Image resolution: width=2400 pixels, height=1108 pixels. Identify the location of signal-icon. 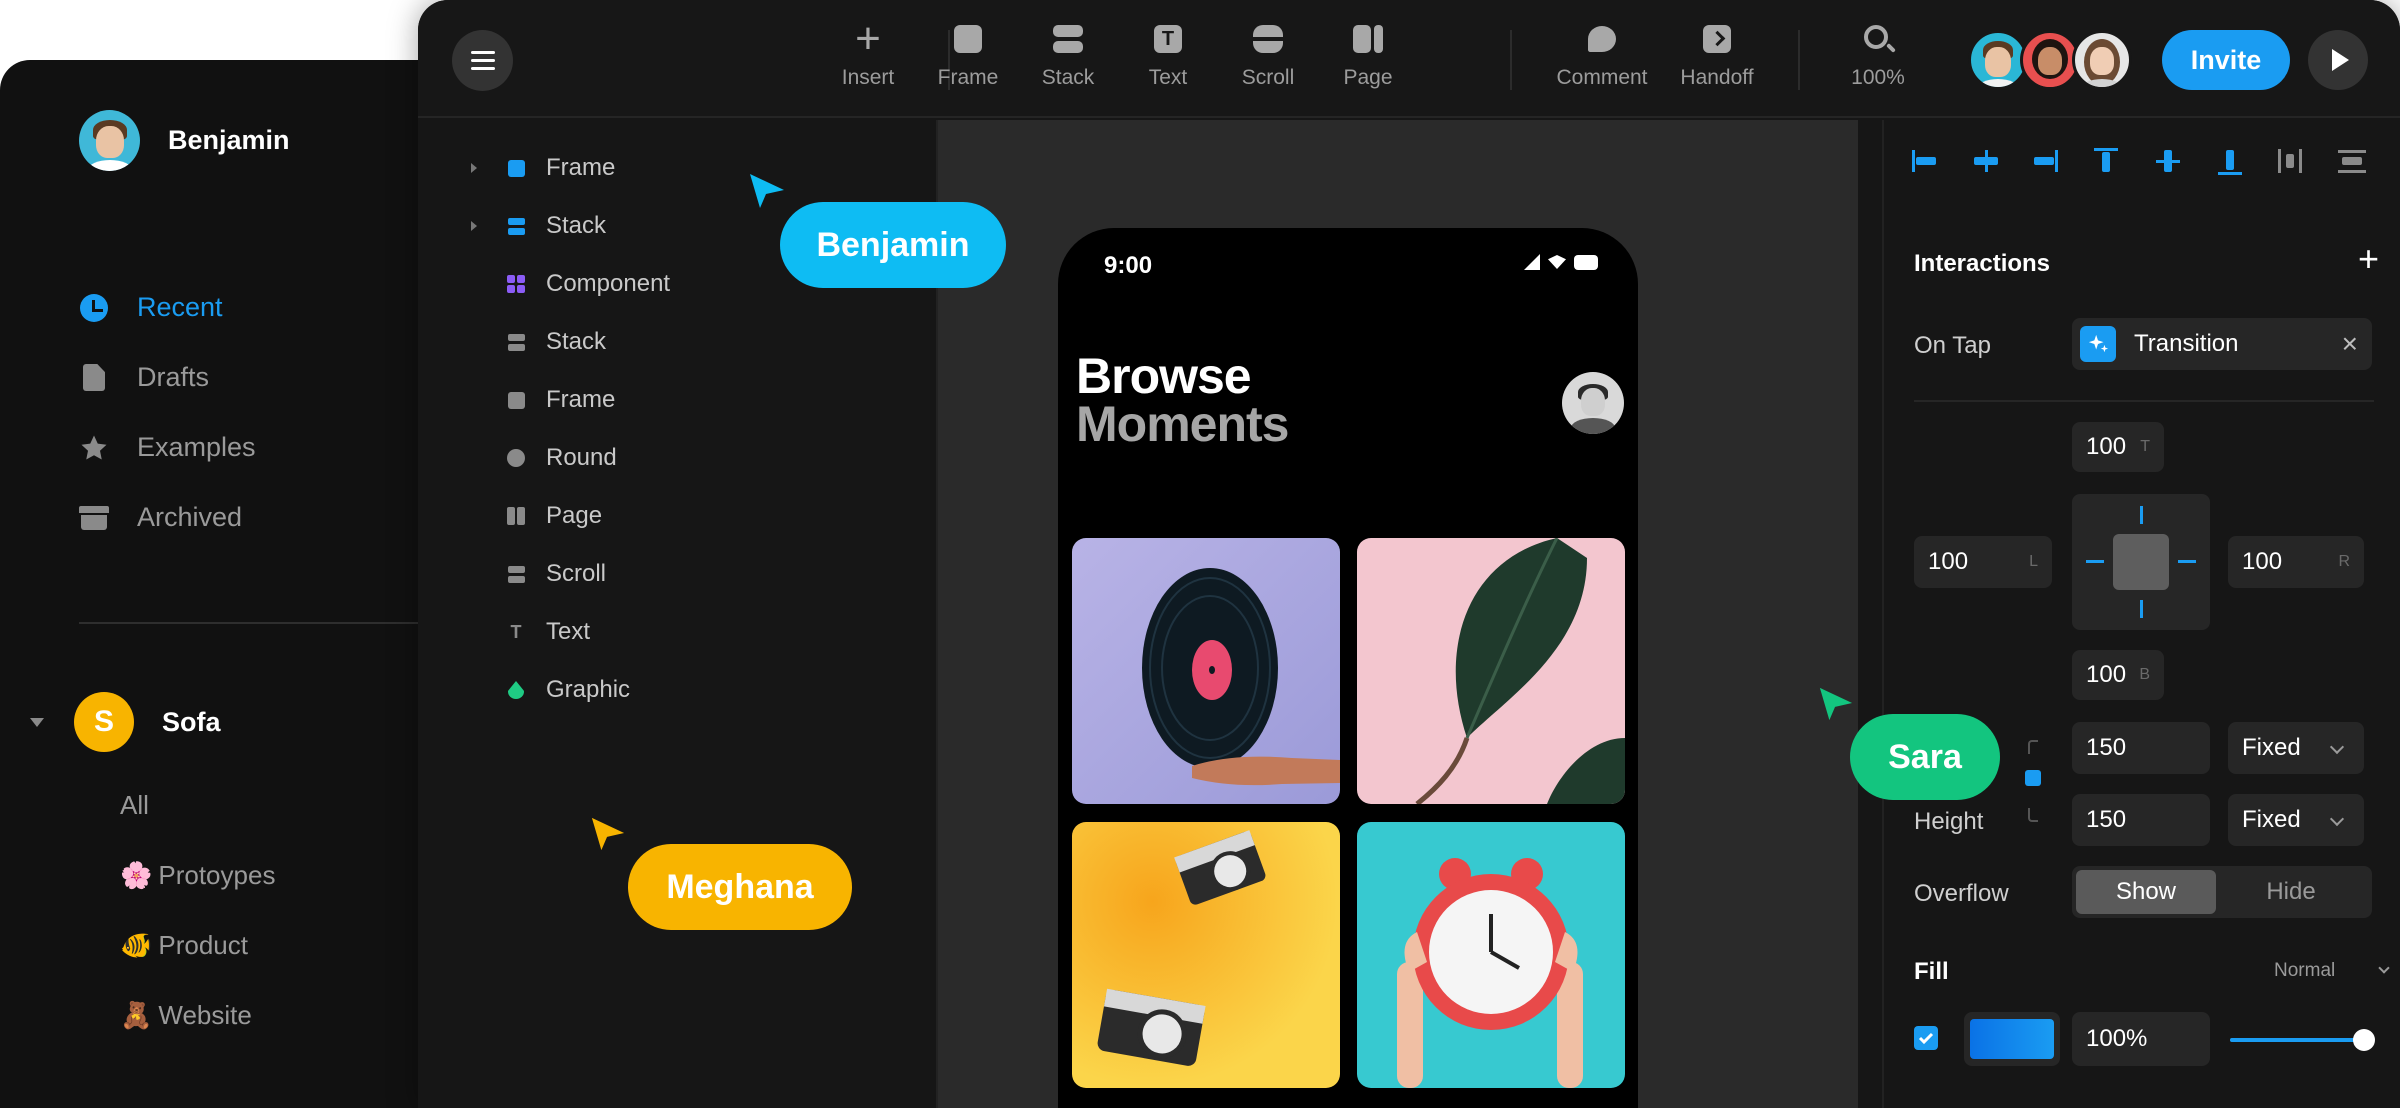
(1532, 262).